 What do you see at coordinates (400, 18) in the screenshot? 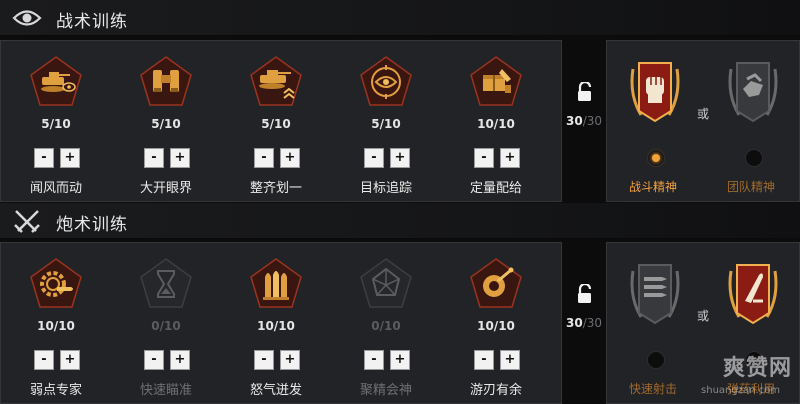
I see `tactical-training-header: 战术训练` at bounding box center [400, 18].